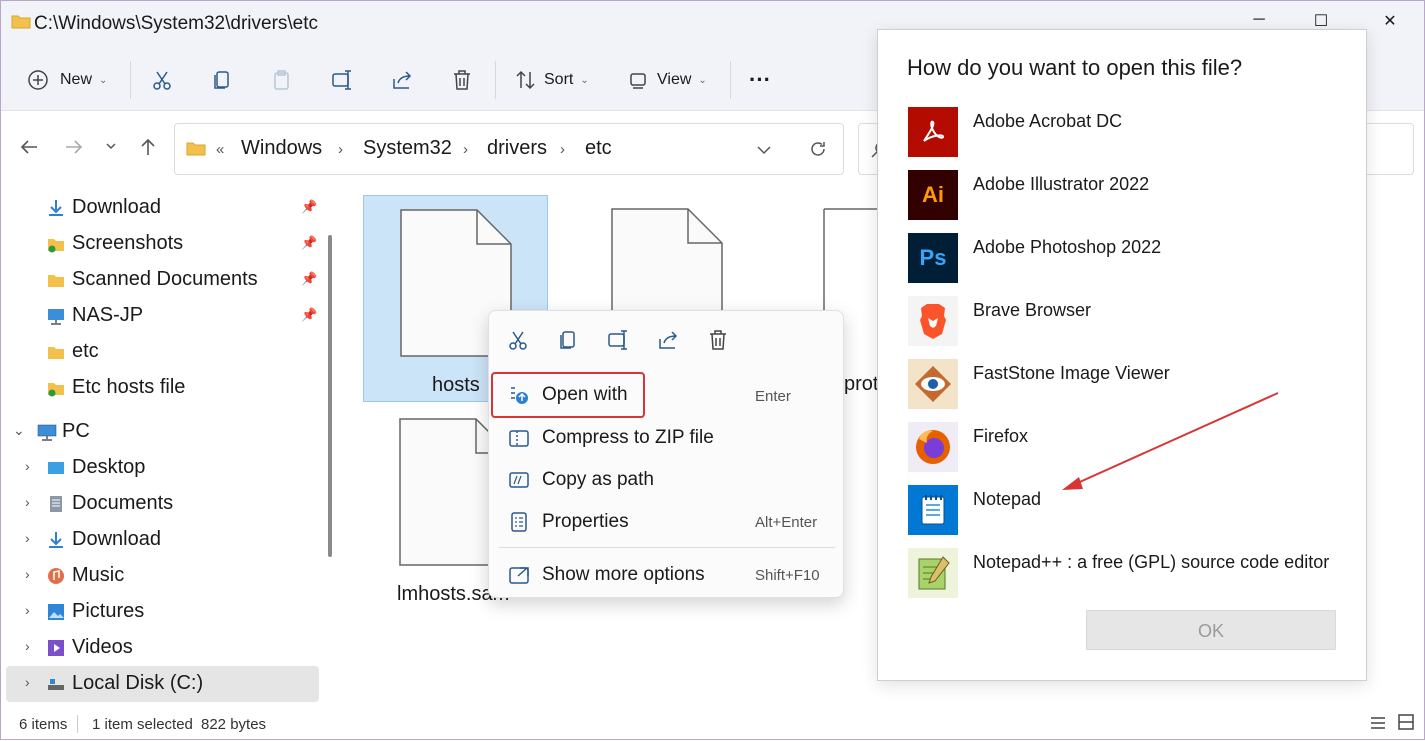  I want to click on menu-item-show-more-options: Show more options Shift+F10, so click(667, 575).